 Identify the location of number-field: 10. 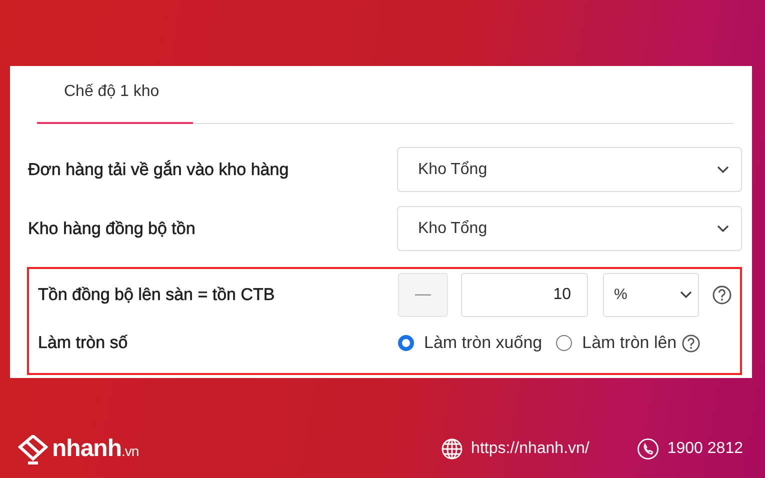
(524, 295).